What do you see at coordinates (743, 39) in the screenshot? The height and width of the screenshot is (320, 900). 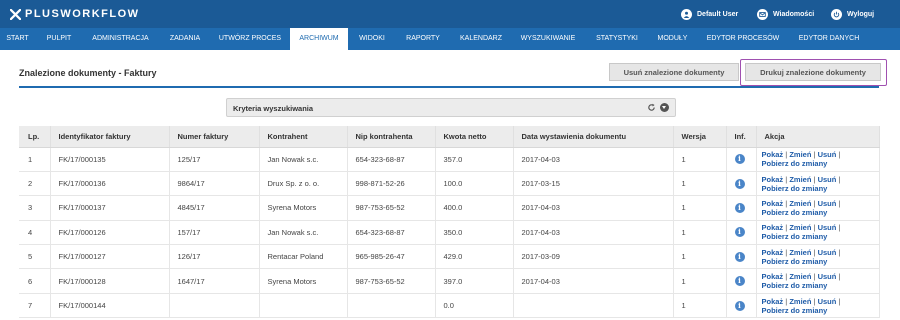 I see `menu-item-edytor-procesow: EDYTOR PROCESÓW` at bounding box center [743, 39].